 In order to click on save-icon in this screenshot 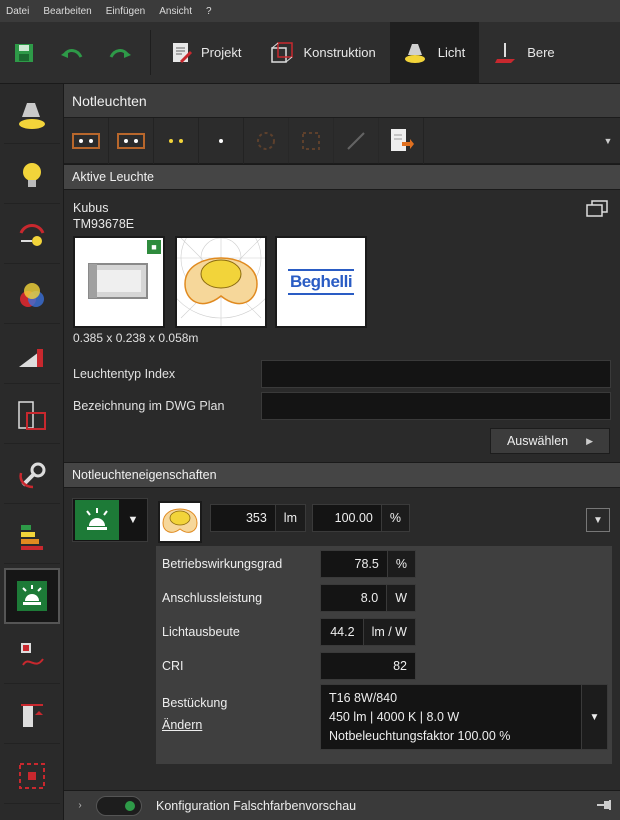, I will do `click(24, 52)`.